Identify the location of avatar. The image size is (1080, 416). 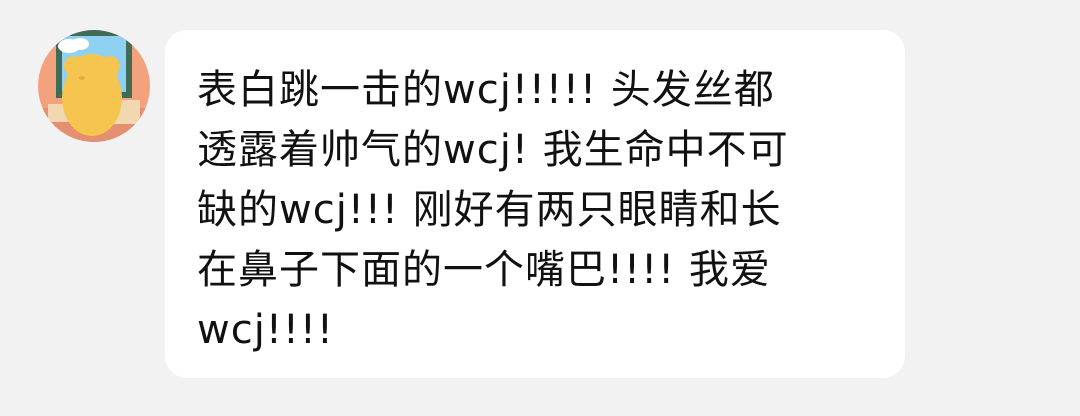
(94, 86).